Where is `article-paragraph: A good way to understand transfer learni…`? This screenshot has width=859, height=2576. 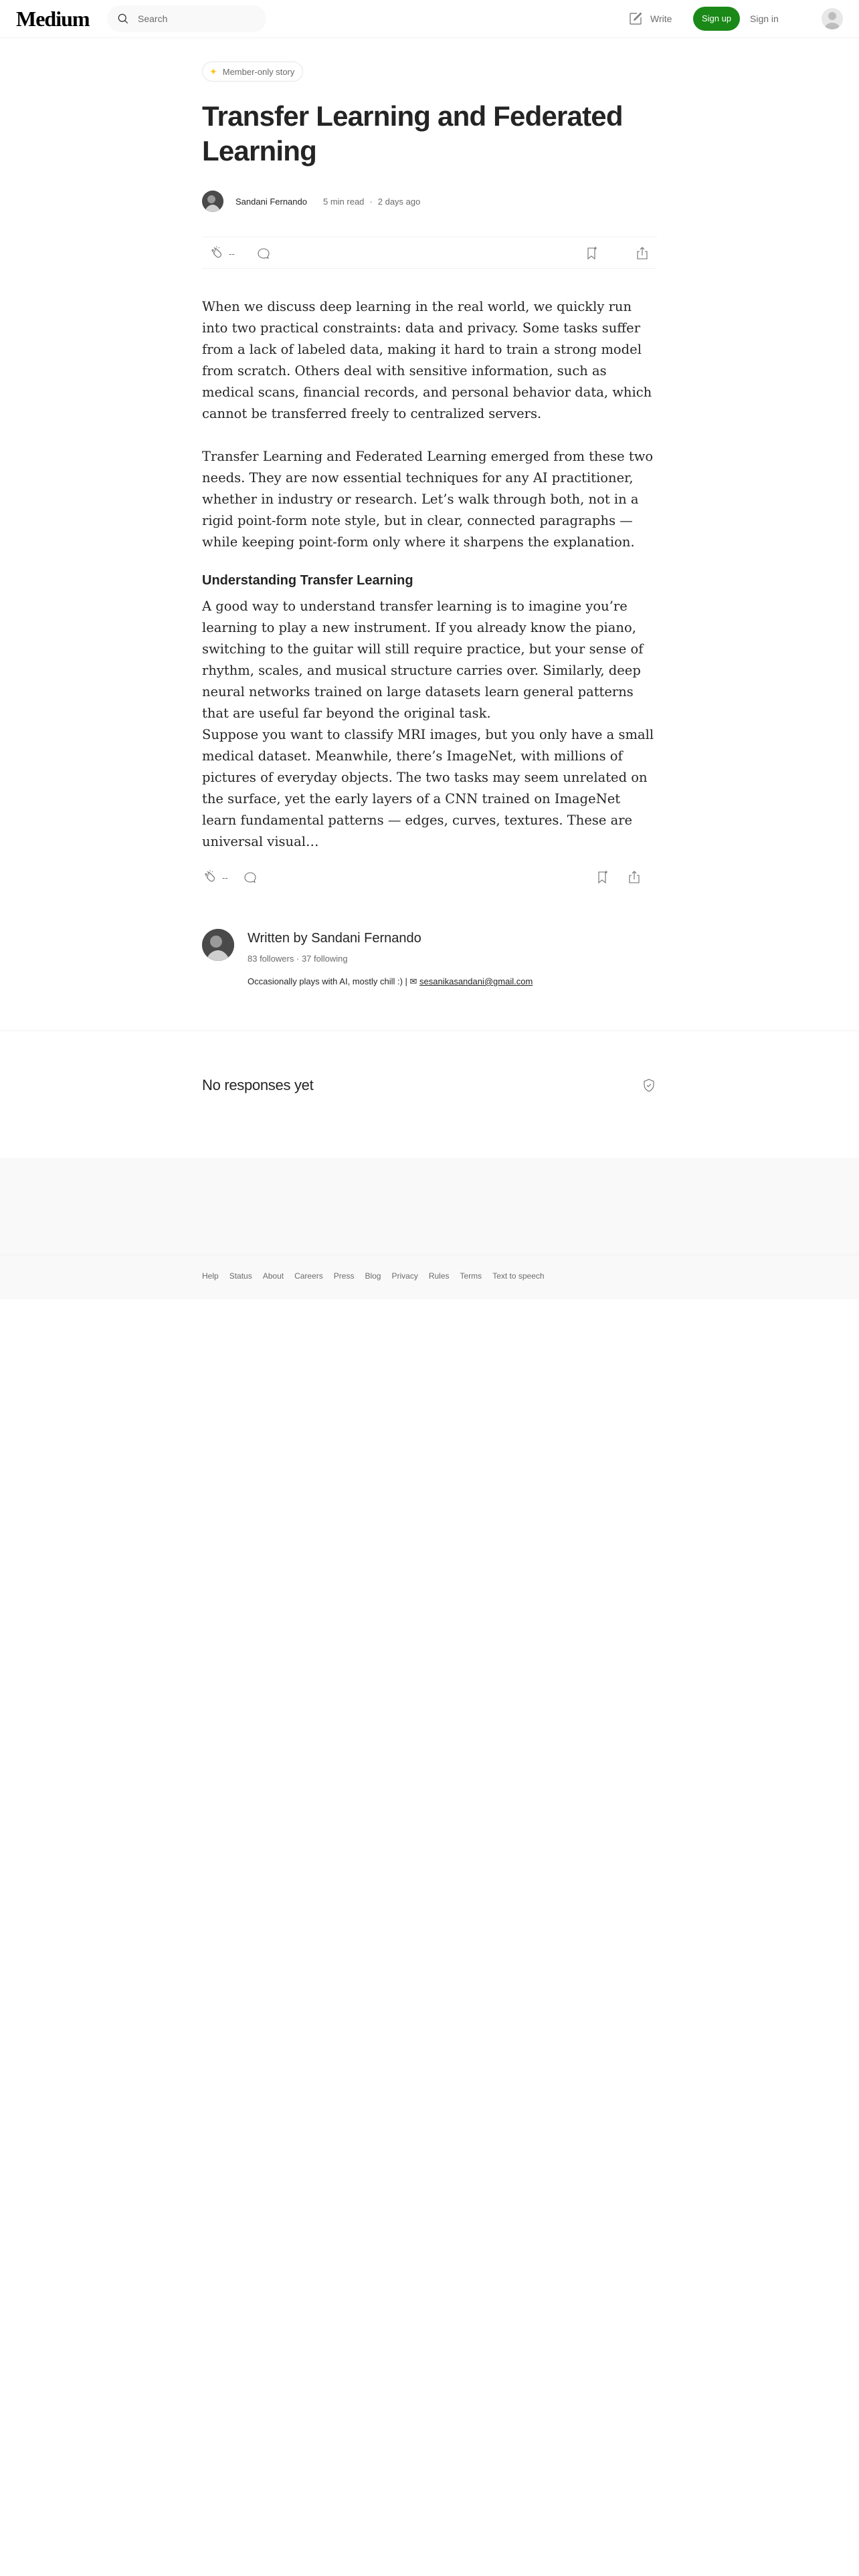
article-paragraph: A good way to understand transfer learni… is located at coordinates (423, 660).